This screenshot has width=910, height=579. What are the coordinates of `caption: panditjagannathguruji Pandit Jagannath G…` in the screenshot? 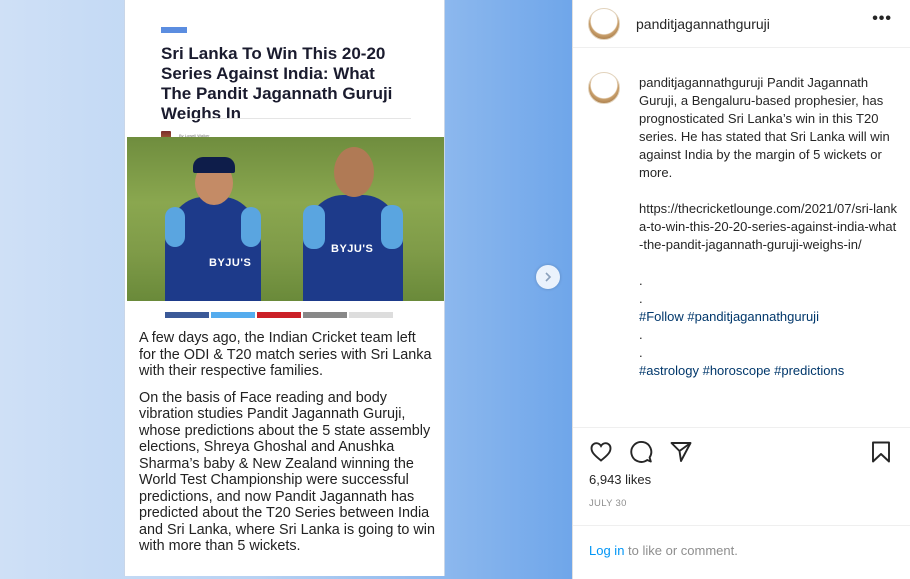 It's located at (768, 227).